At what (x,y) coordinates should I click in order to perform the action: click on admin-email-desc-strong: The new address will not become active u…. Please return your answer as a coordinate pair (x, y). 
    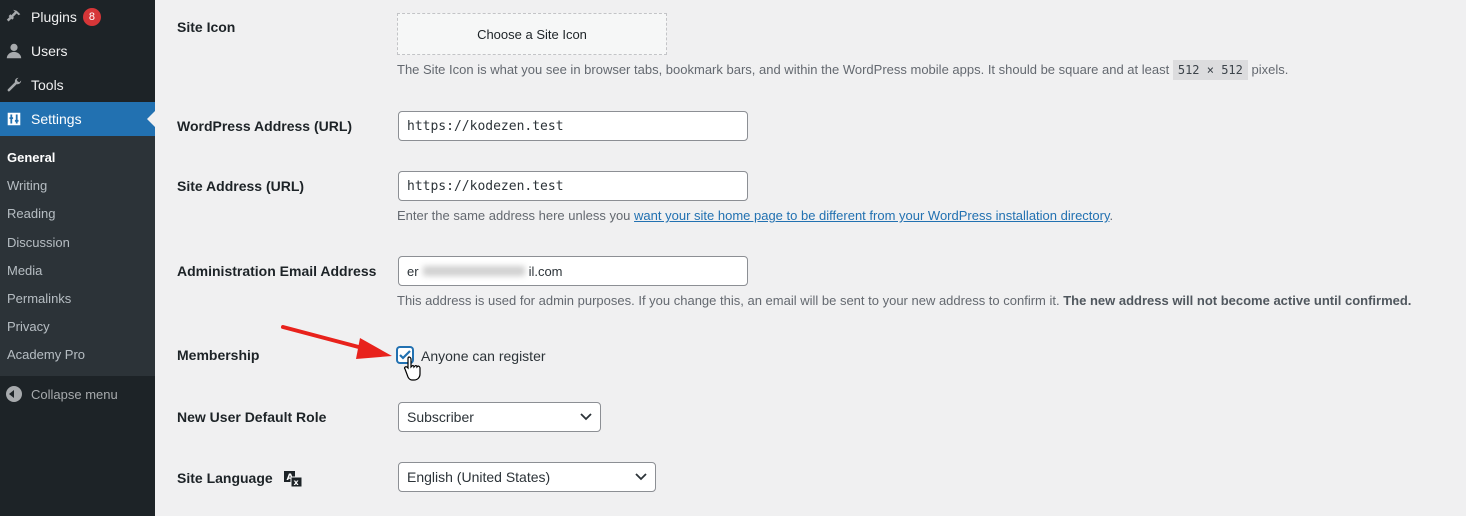
    Looking at the image, I should click on (1237, 300).